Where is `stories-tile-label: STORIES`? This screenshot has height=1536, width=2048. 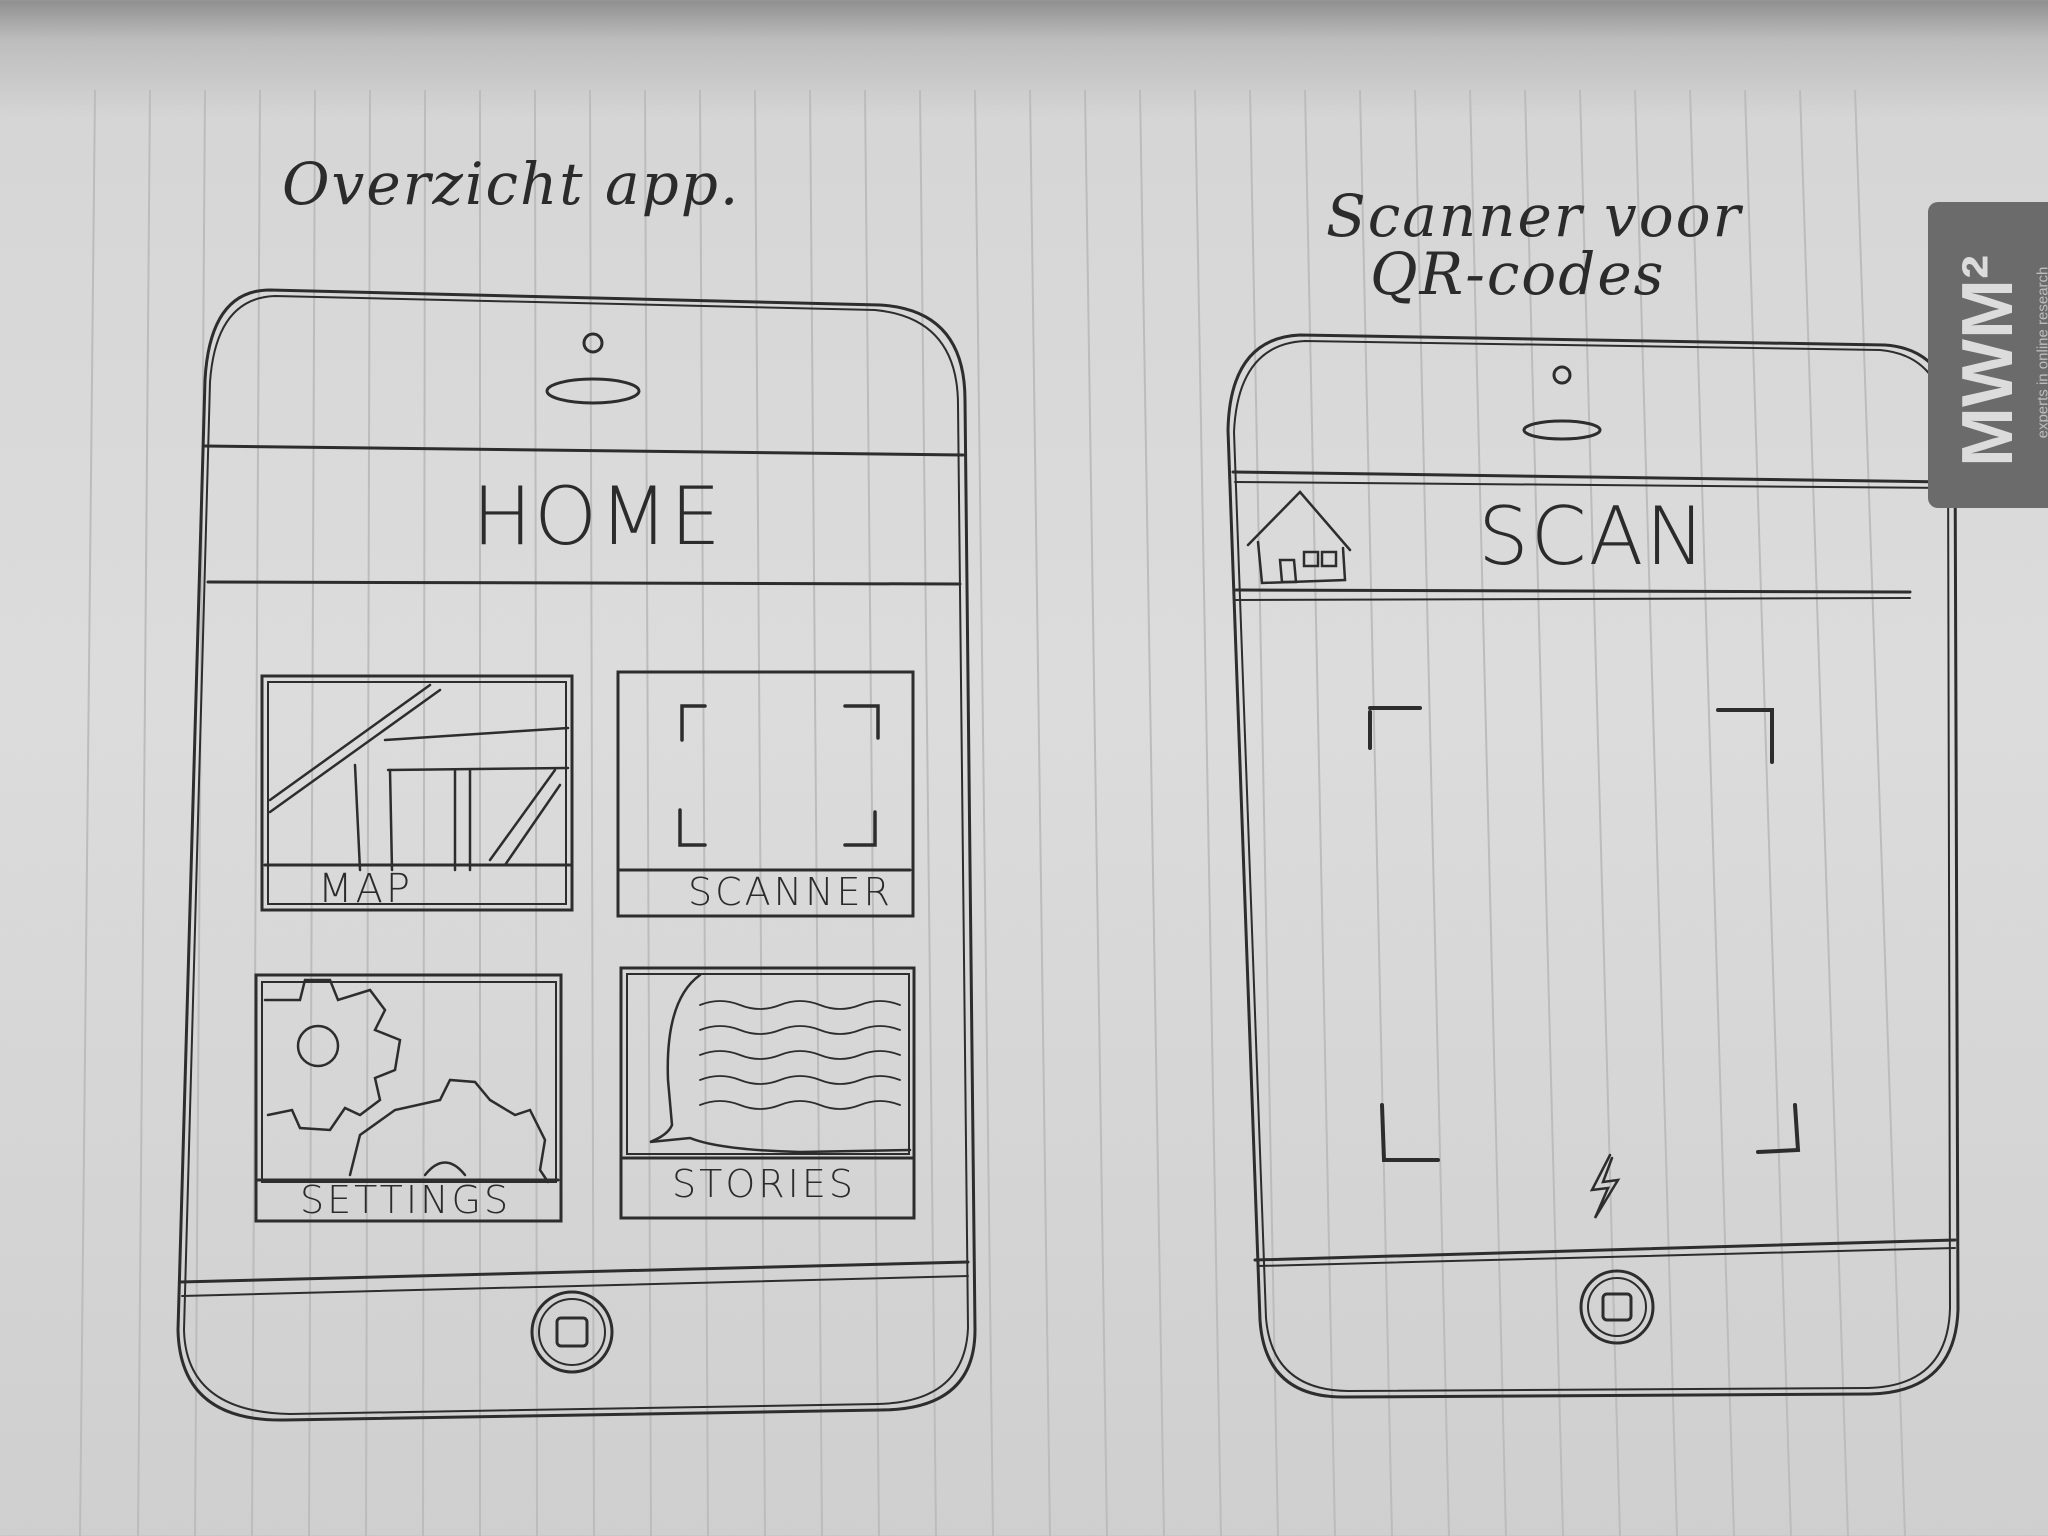
stories-tile-label: STORIES is located at coordinates (764, 1184).